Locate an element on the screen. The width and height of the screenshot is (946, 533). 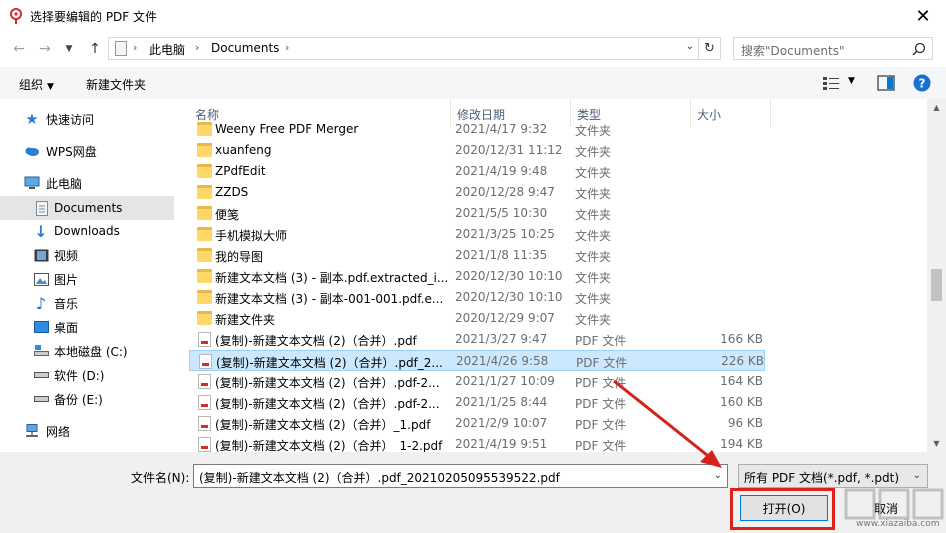
nav-item-videos: 视频 is located at coordinates (87, 255).